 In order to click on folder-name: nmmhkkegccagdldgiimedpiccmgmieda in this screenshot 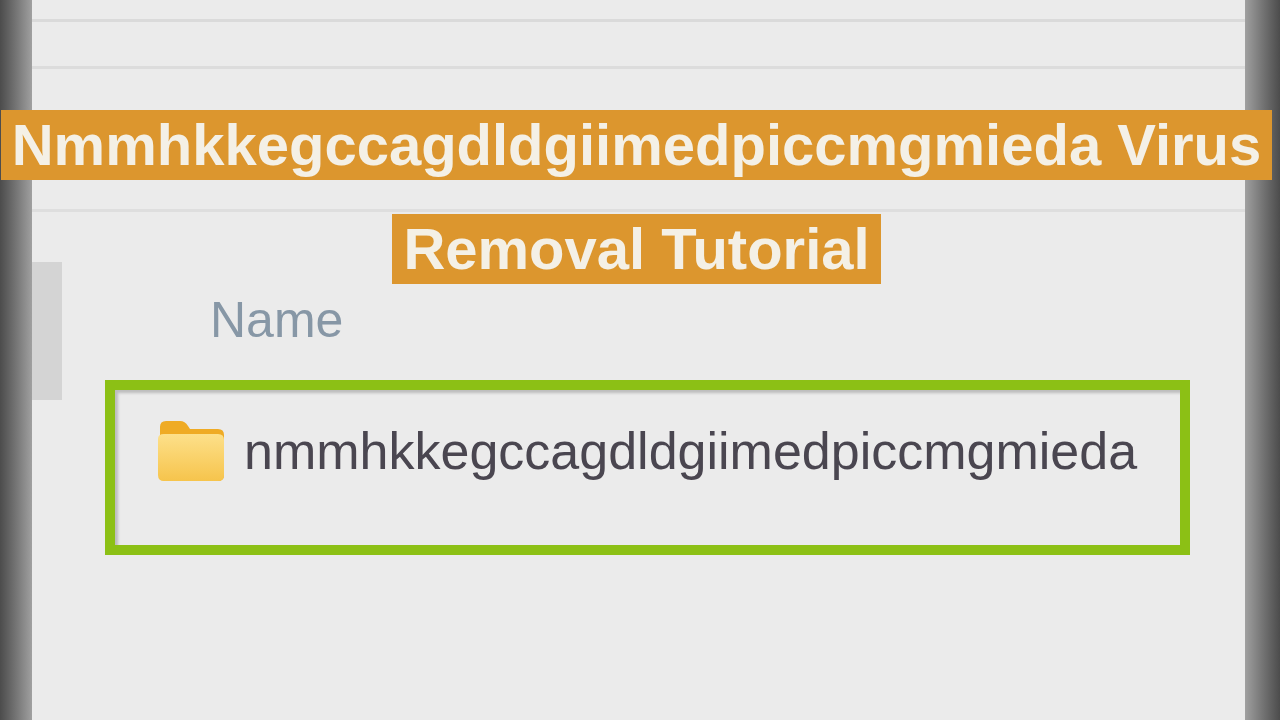, I will do `click(691, 451)`.